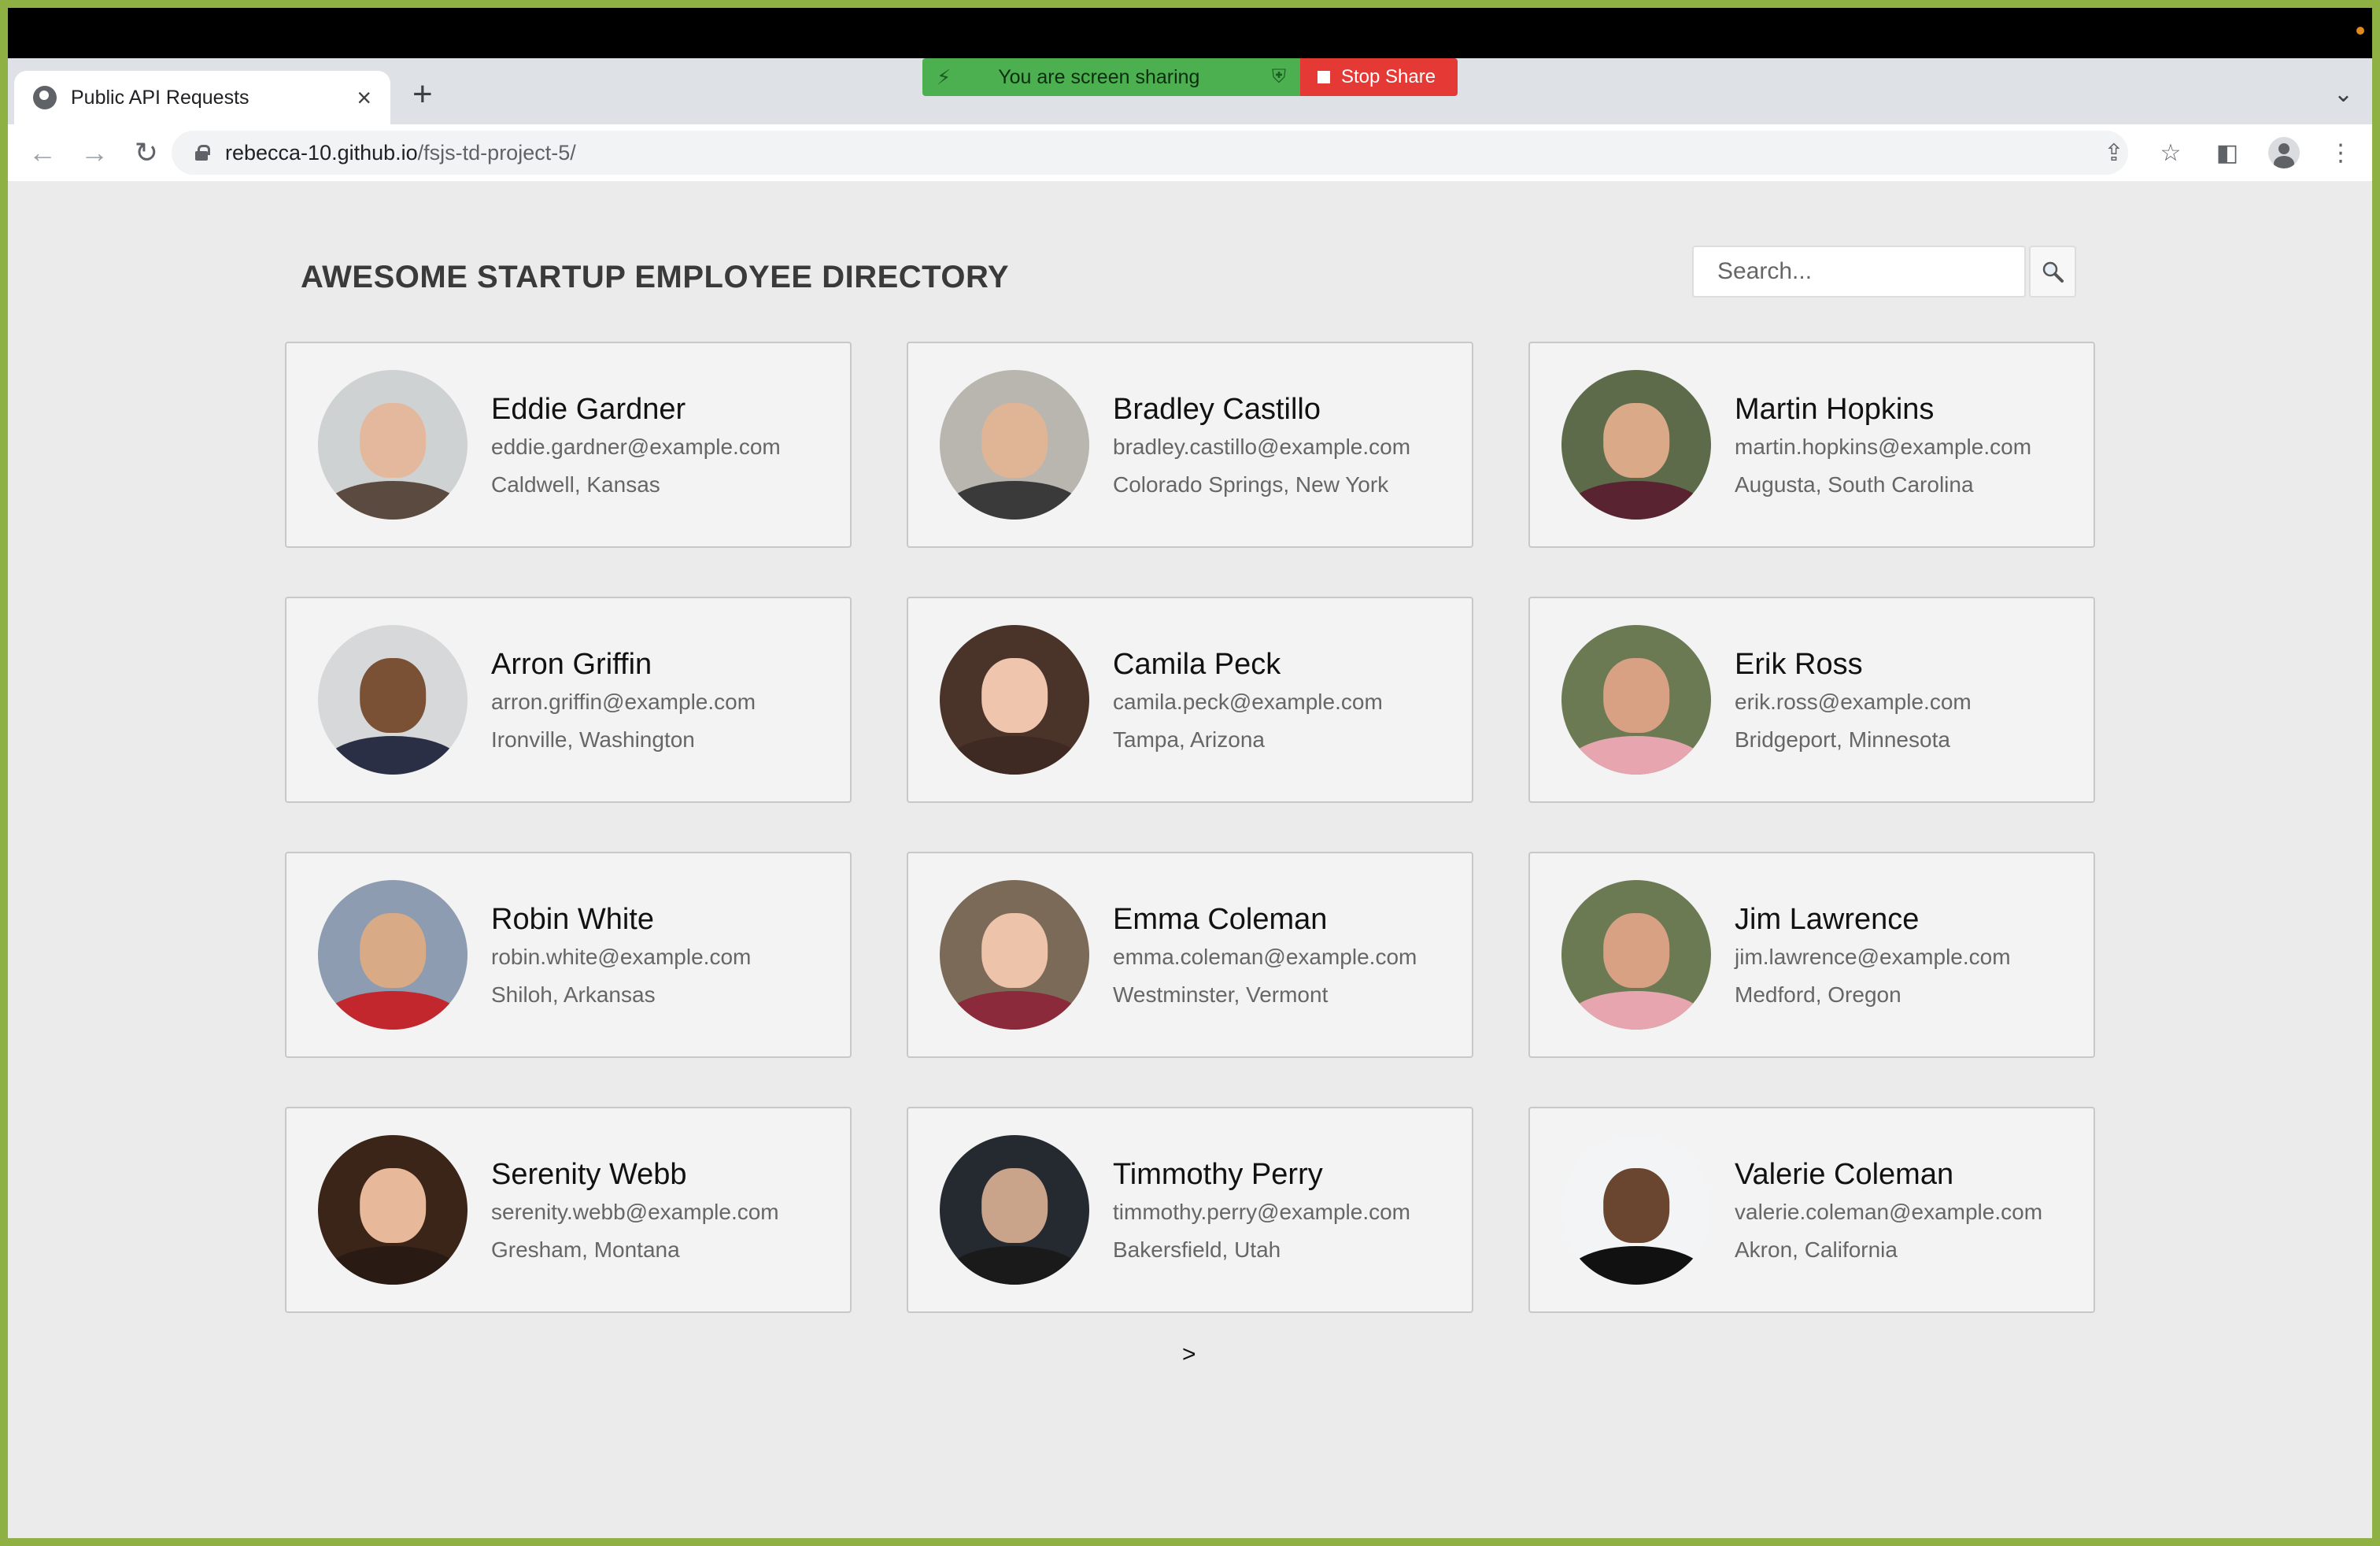 This screenshot has width=2380, height=1546. What do you see at coordinates (1844, 1174) in the screenshot?
I see `employee-name: Valerie Coleman` at bounding box center [1844, 1174].